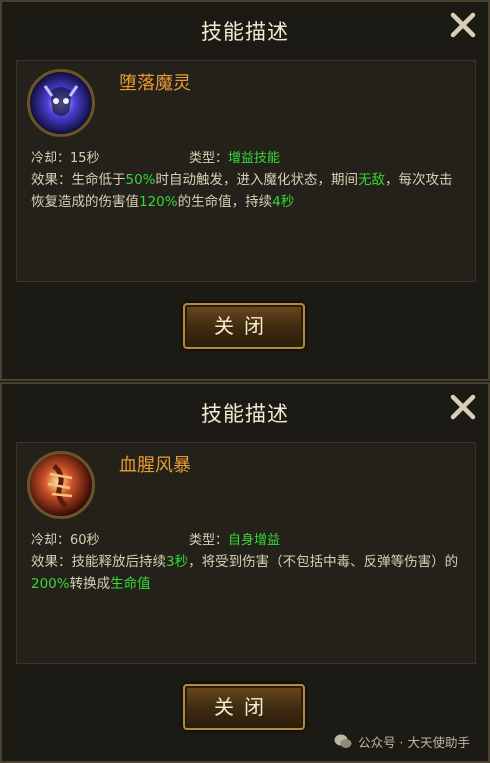 The image size is (490, 763). Describe the element at coordinates (155, 465) in the screenshot. I see `skill-name: 血腥风暴` at that location.